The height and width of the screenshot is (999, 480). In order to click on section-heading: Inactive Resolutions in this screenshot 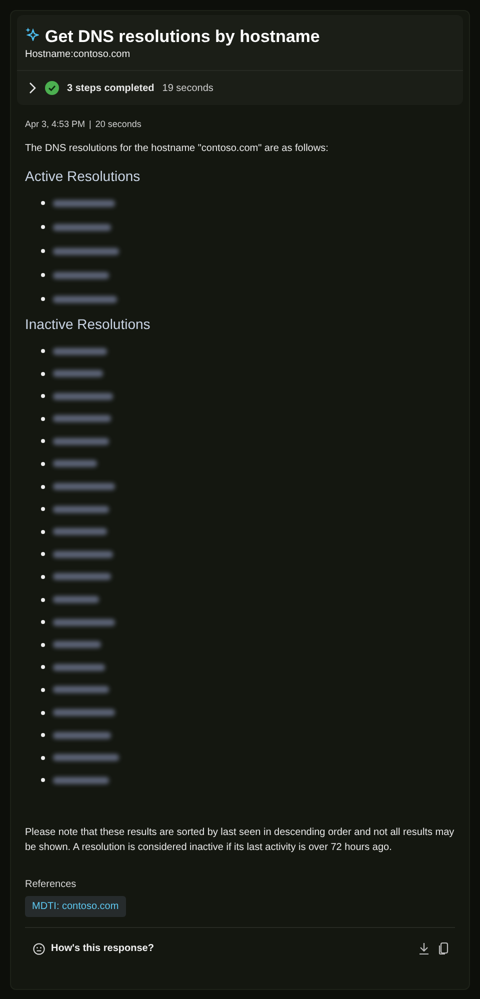, I will do `click(88, 324)`.